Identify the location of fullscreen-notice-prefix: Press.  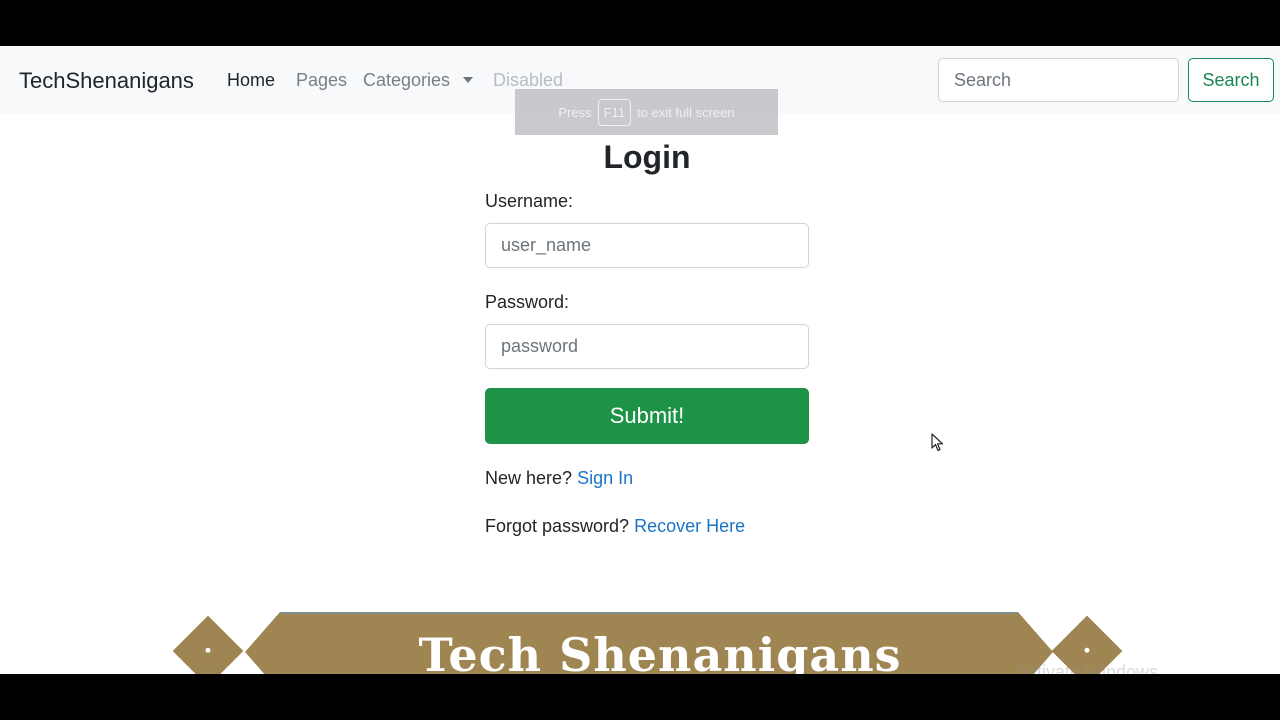
(575, 112).